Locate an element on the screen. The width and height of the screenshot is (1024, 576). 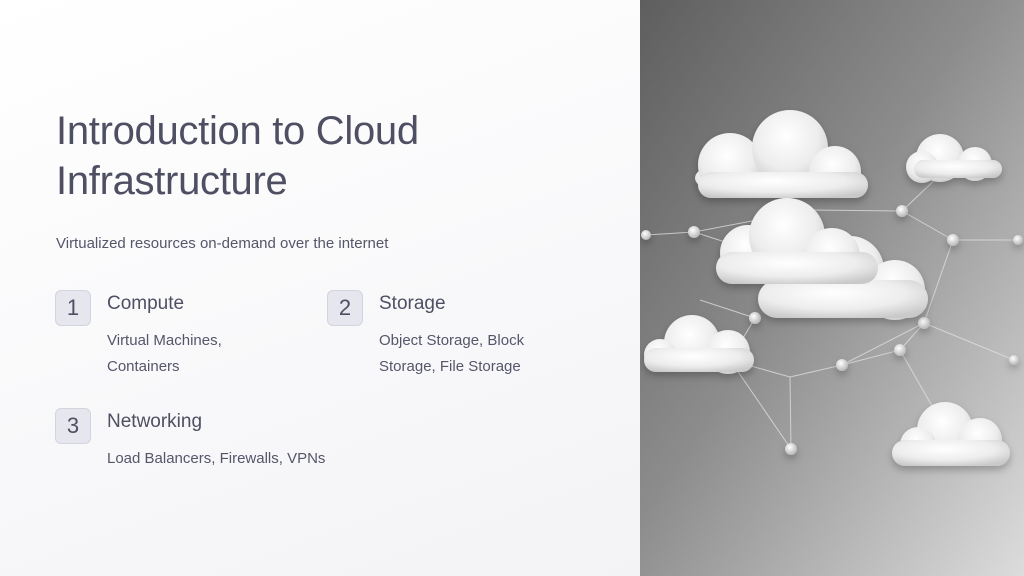
feature-description: Virtual Machines, Containers is located at coordinates (164, 353).